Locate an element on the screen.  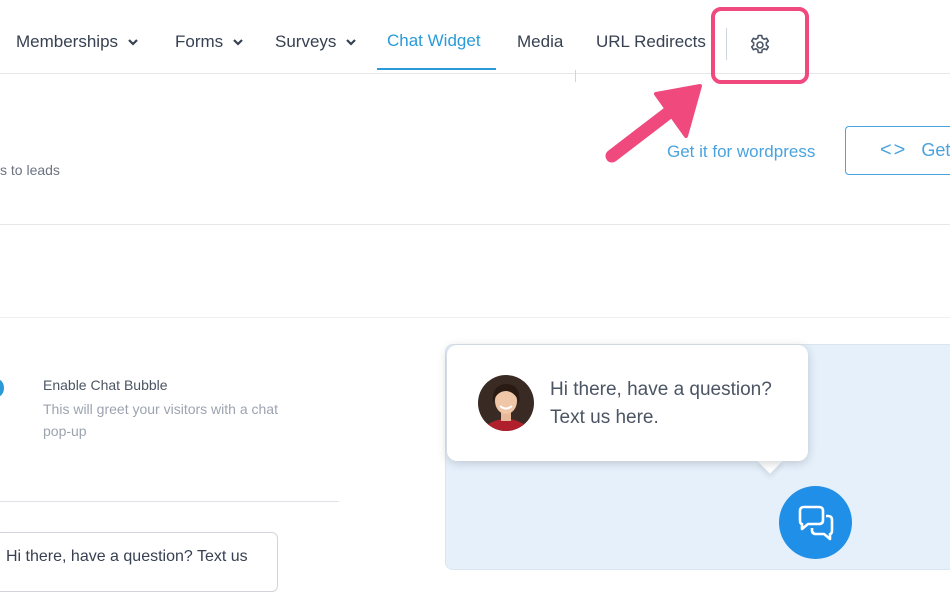
nav-url-redirects: URL Redirects is located at coordinates (651, 42).